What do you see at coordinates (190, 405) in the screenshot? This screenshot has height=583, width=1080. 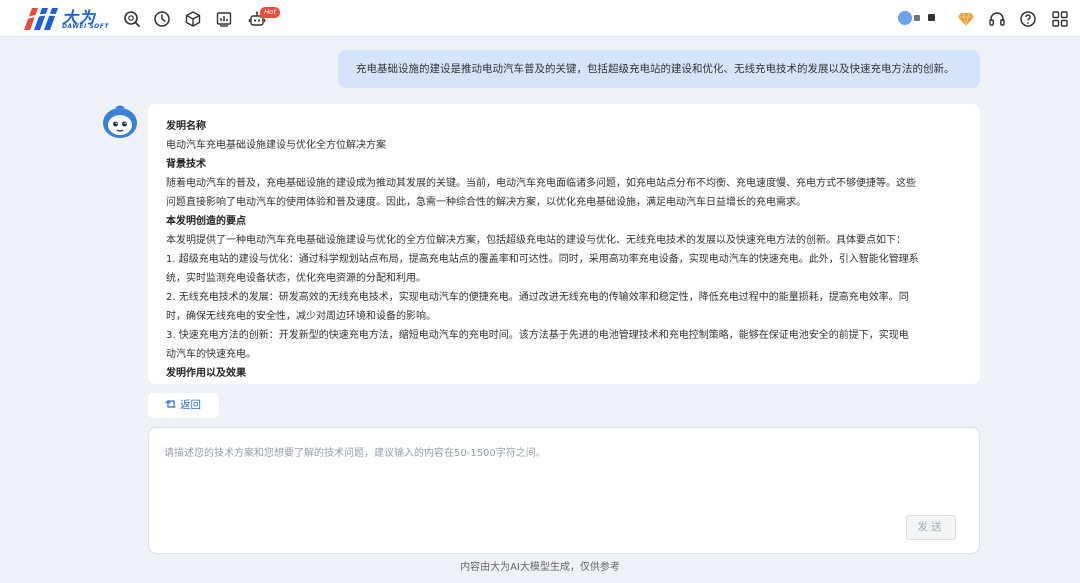 I see `back-button-label: 返回` at bounding box center [190, 405].